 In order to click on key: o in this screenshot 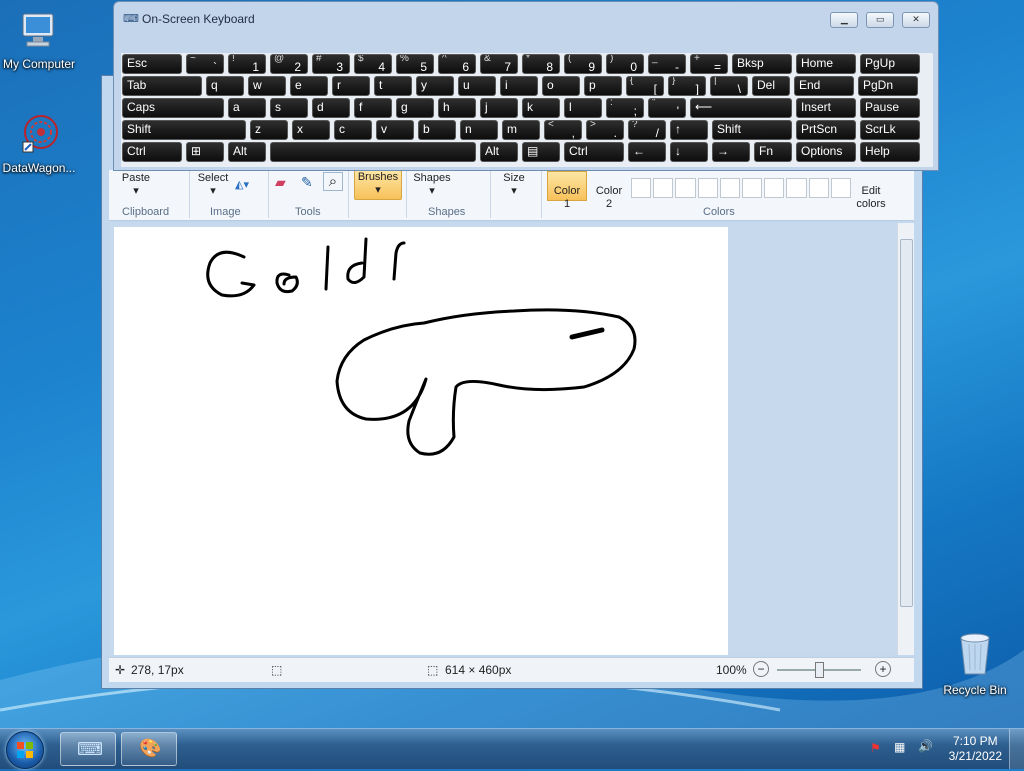, I will do `click(561, 86)`.